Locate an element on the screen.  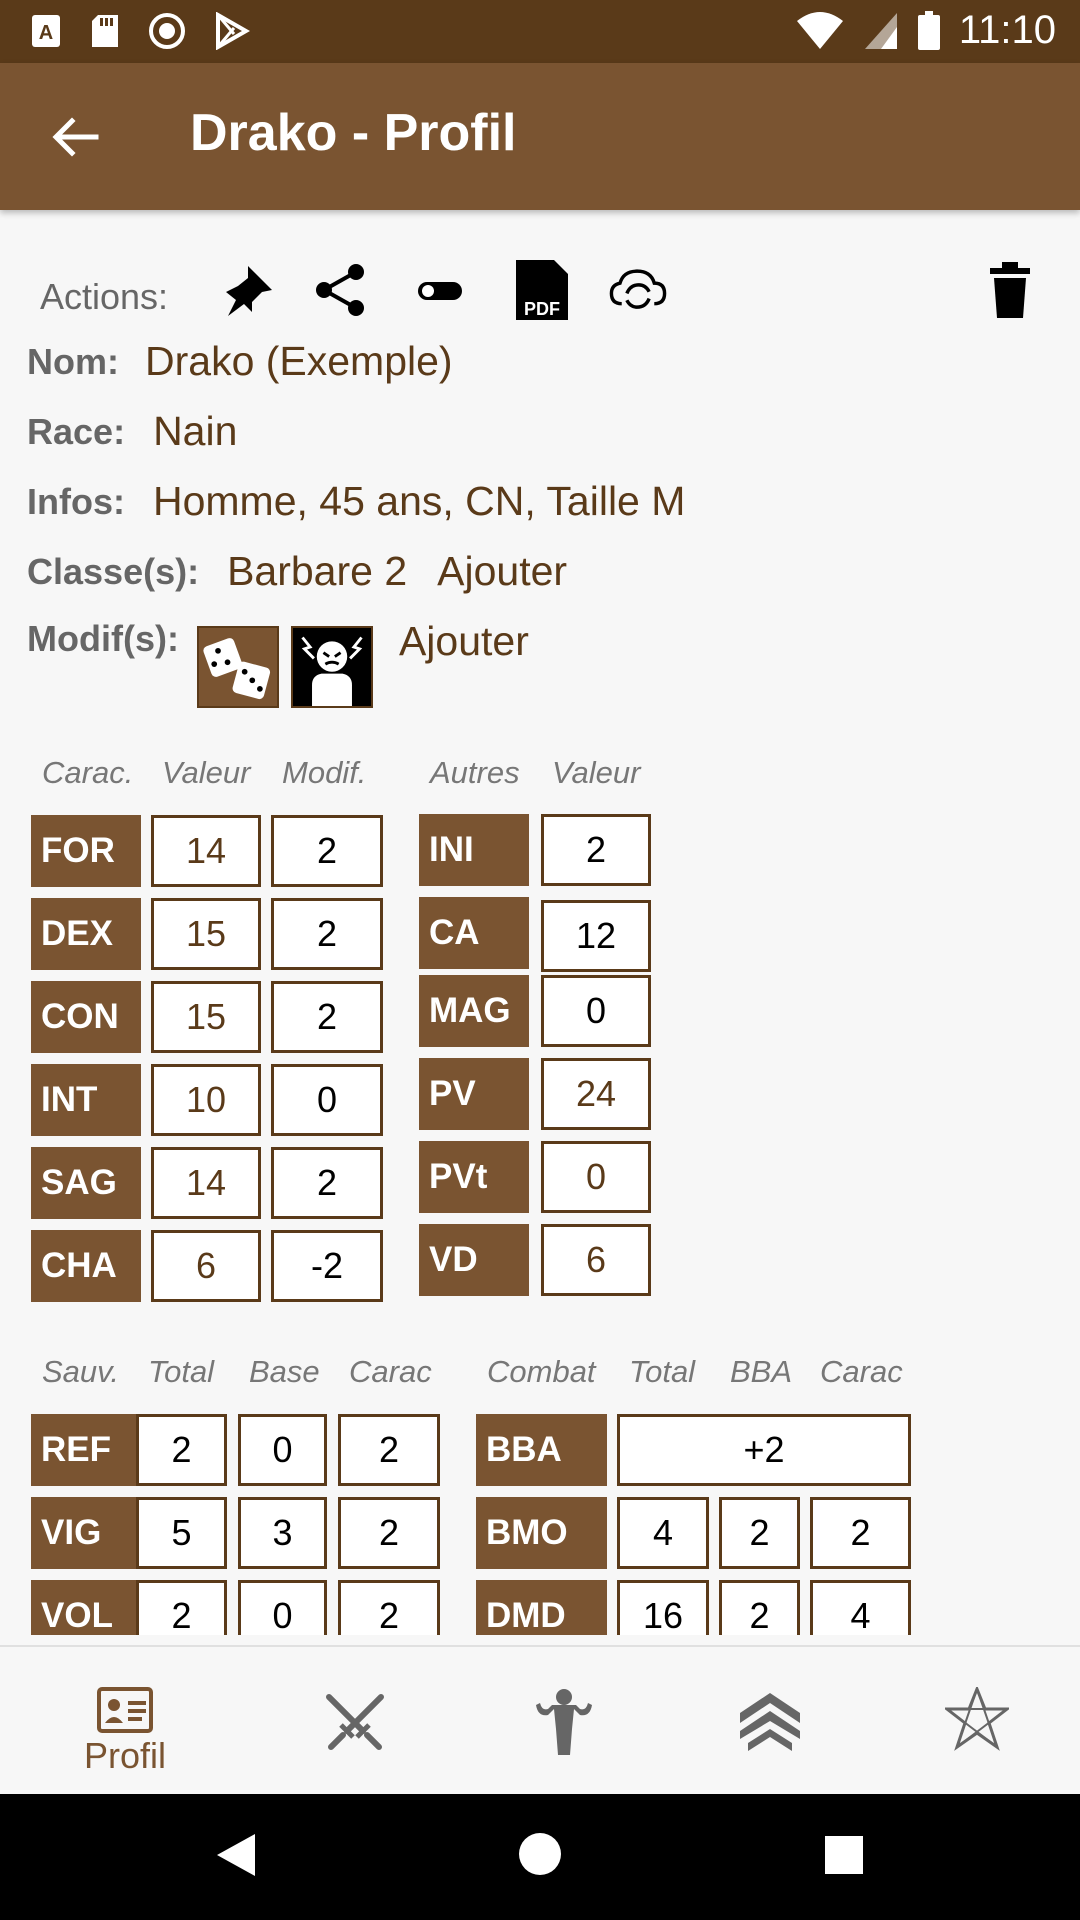
status-bar: A 11:10 is located at coordinates (540, 31).